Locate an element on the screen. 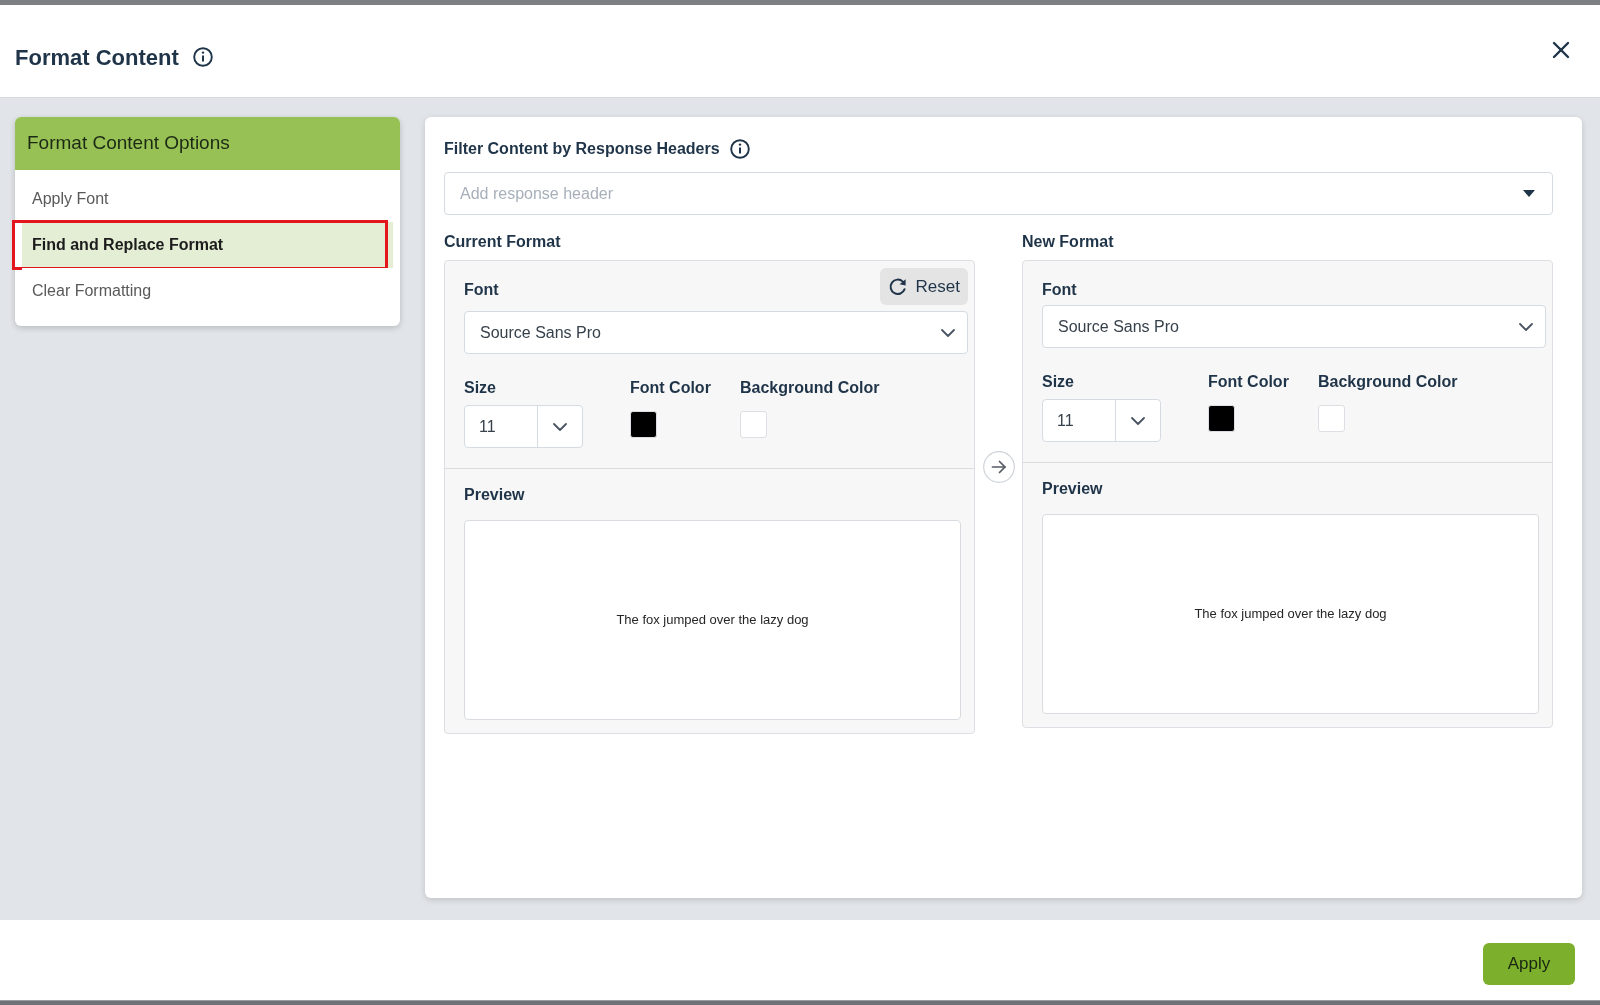  refresh-icon is located at coordinates (897, 286).